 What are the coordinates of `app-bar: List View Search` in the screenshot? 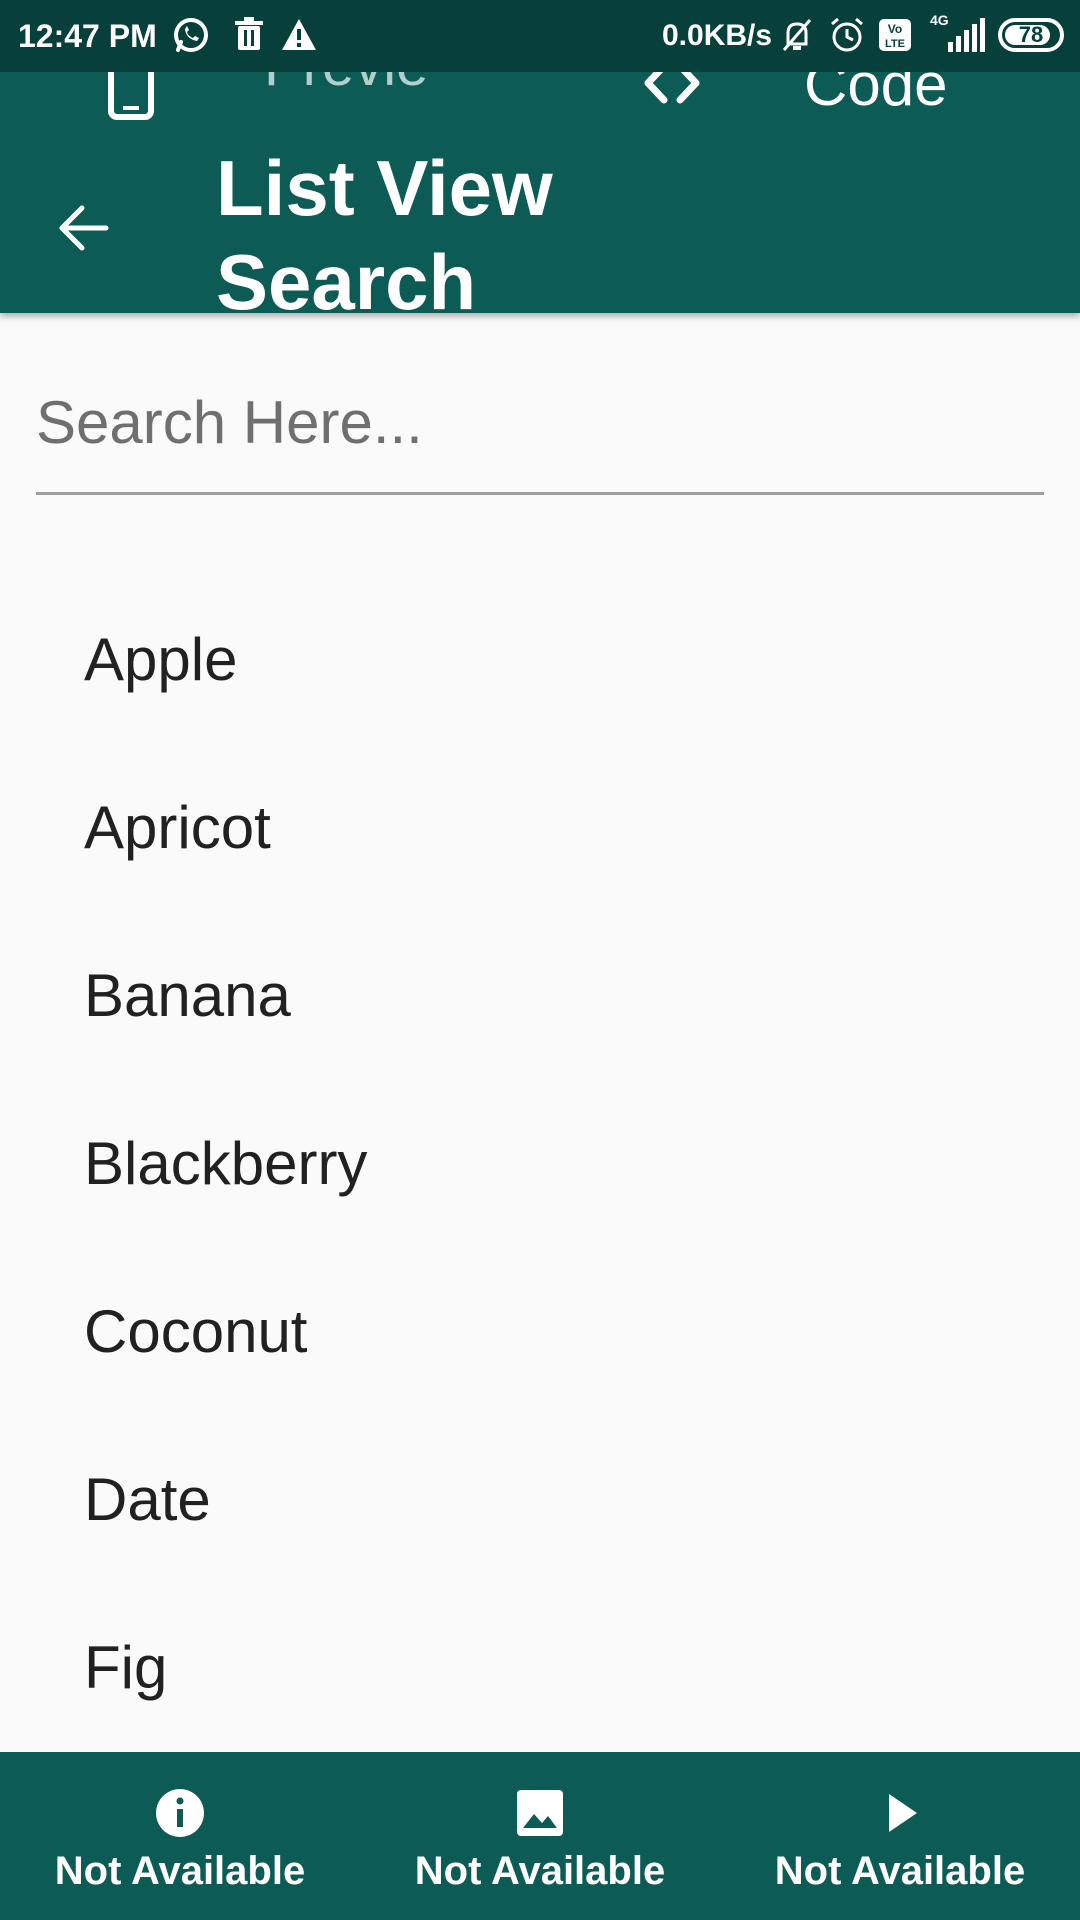 It's located at (540, 234).